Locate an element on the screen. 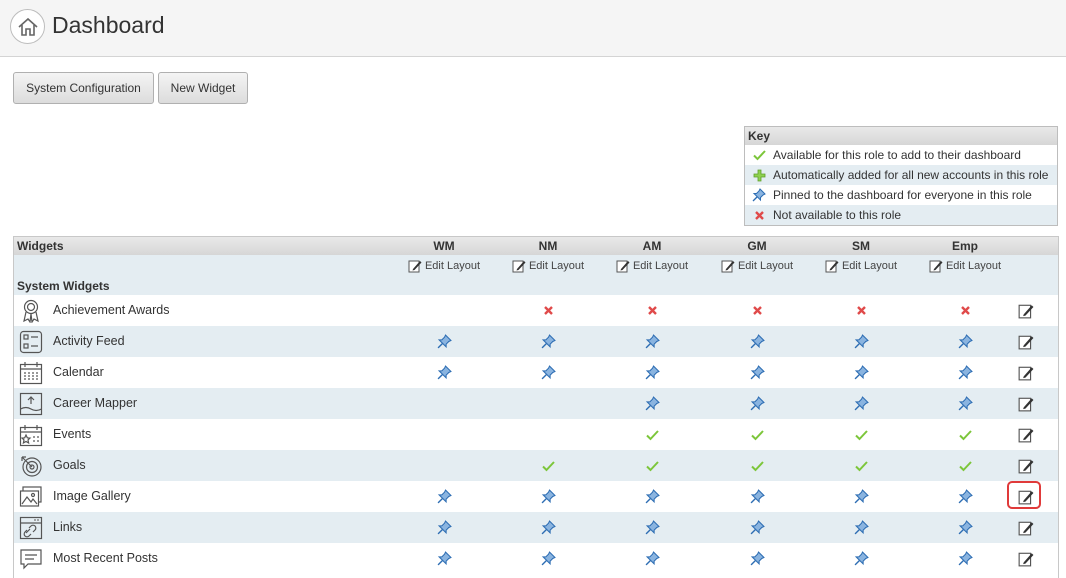 The height and width of the screenshot is (578, 1066). system-configuration-button: System Configuration is located at coordinates (83, 88).